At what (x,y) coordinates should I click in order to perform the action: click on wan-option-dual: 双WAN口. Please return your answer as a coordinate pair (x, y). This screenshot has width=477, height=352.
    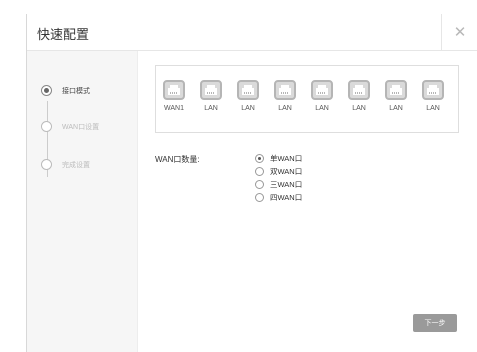
    Looking at the image, I should click on (278, 171).